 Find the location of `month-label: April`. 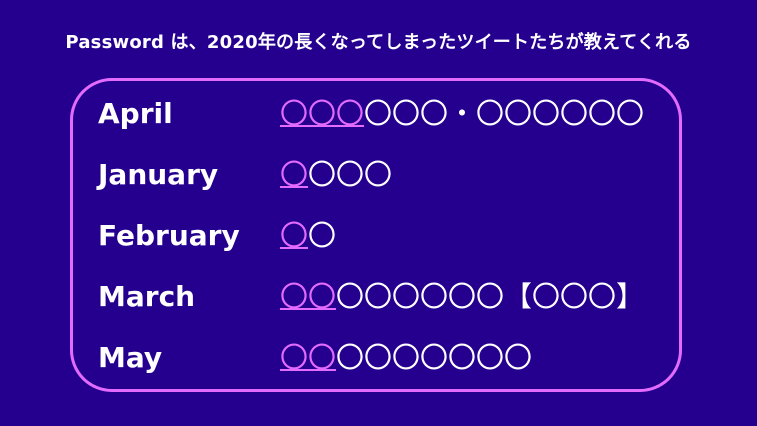

month-label: April is located at coordinates (135, 113).